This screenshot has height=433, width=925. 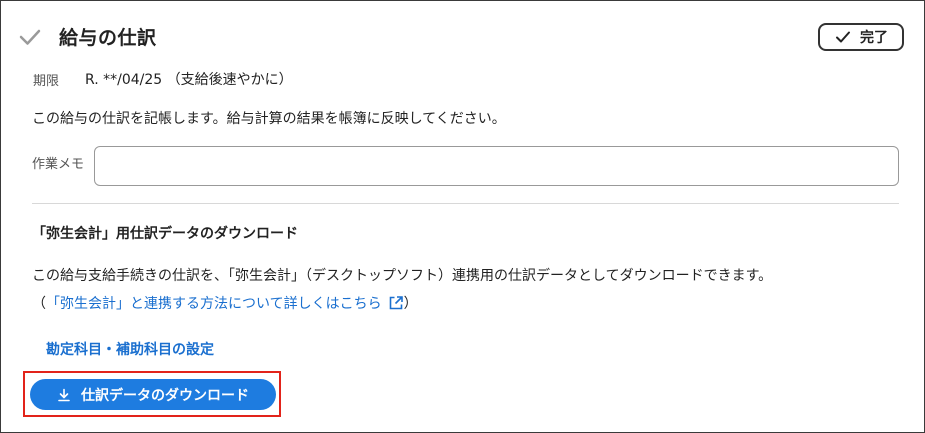 I want to click on complete-button: 完了, so click(x=861, y=37).